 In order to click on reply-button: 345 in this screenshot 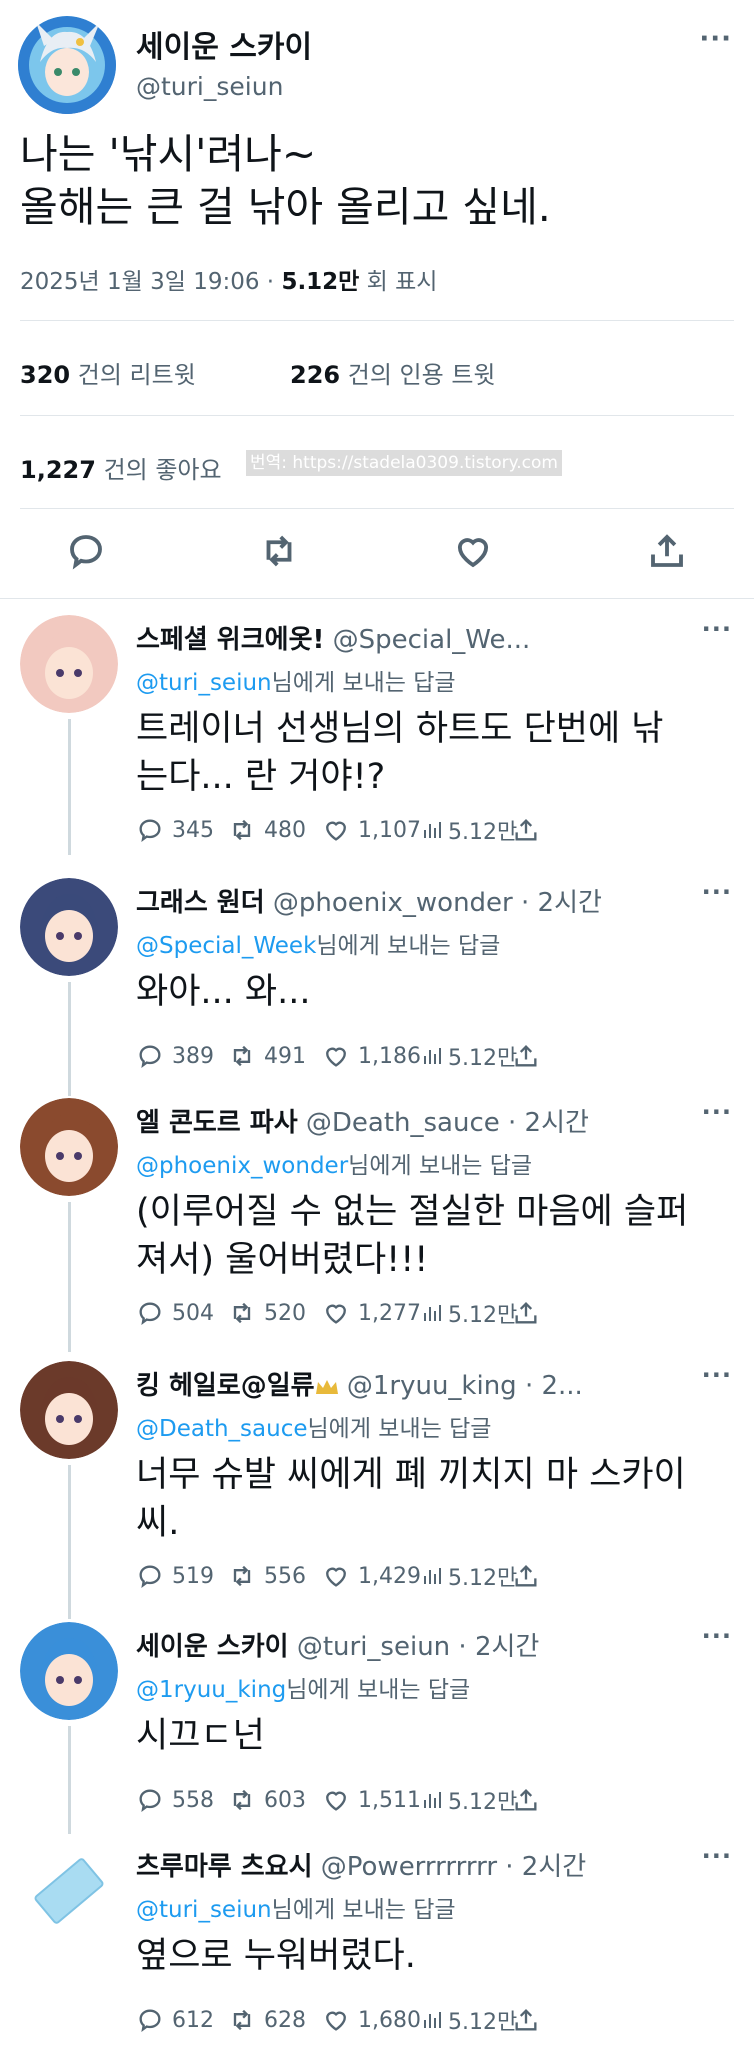, I will do `click(175, 830)`.